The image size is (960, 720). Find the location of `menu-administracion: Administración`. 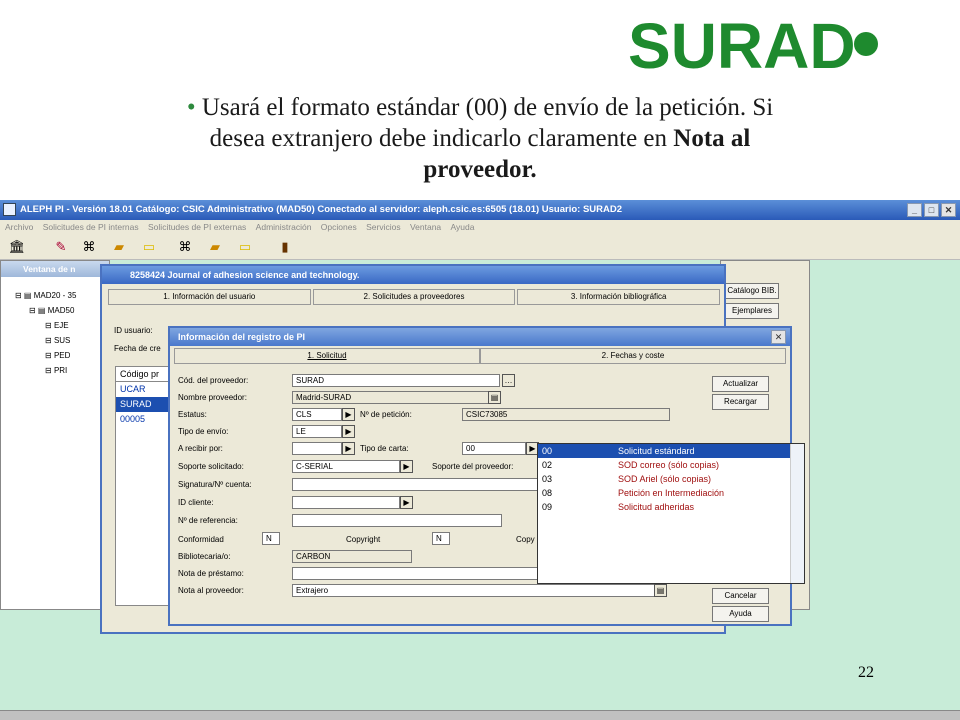

menu-administracion: Administración is located at coordinates (284, 227).